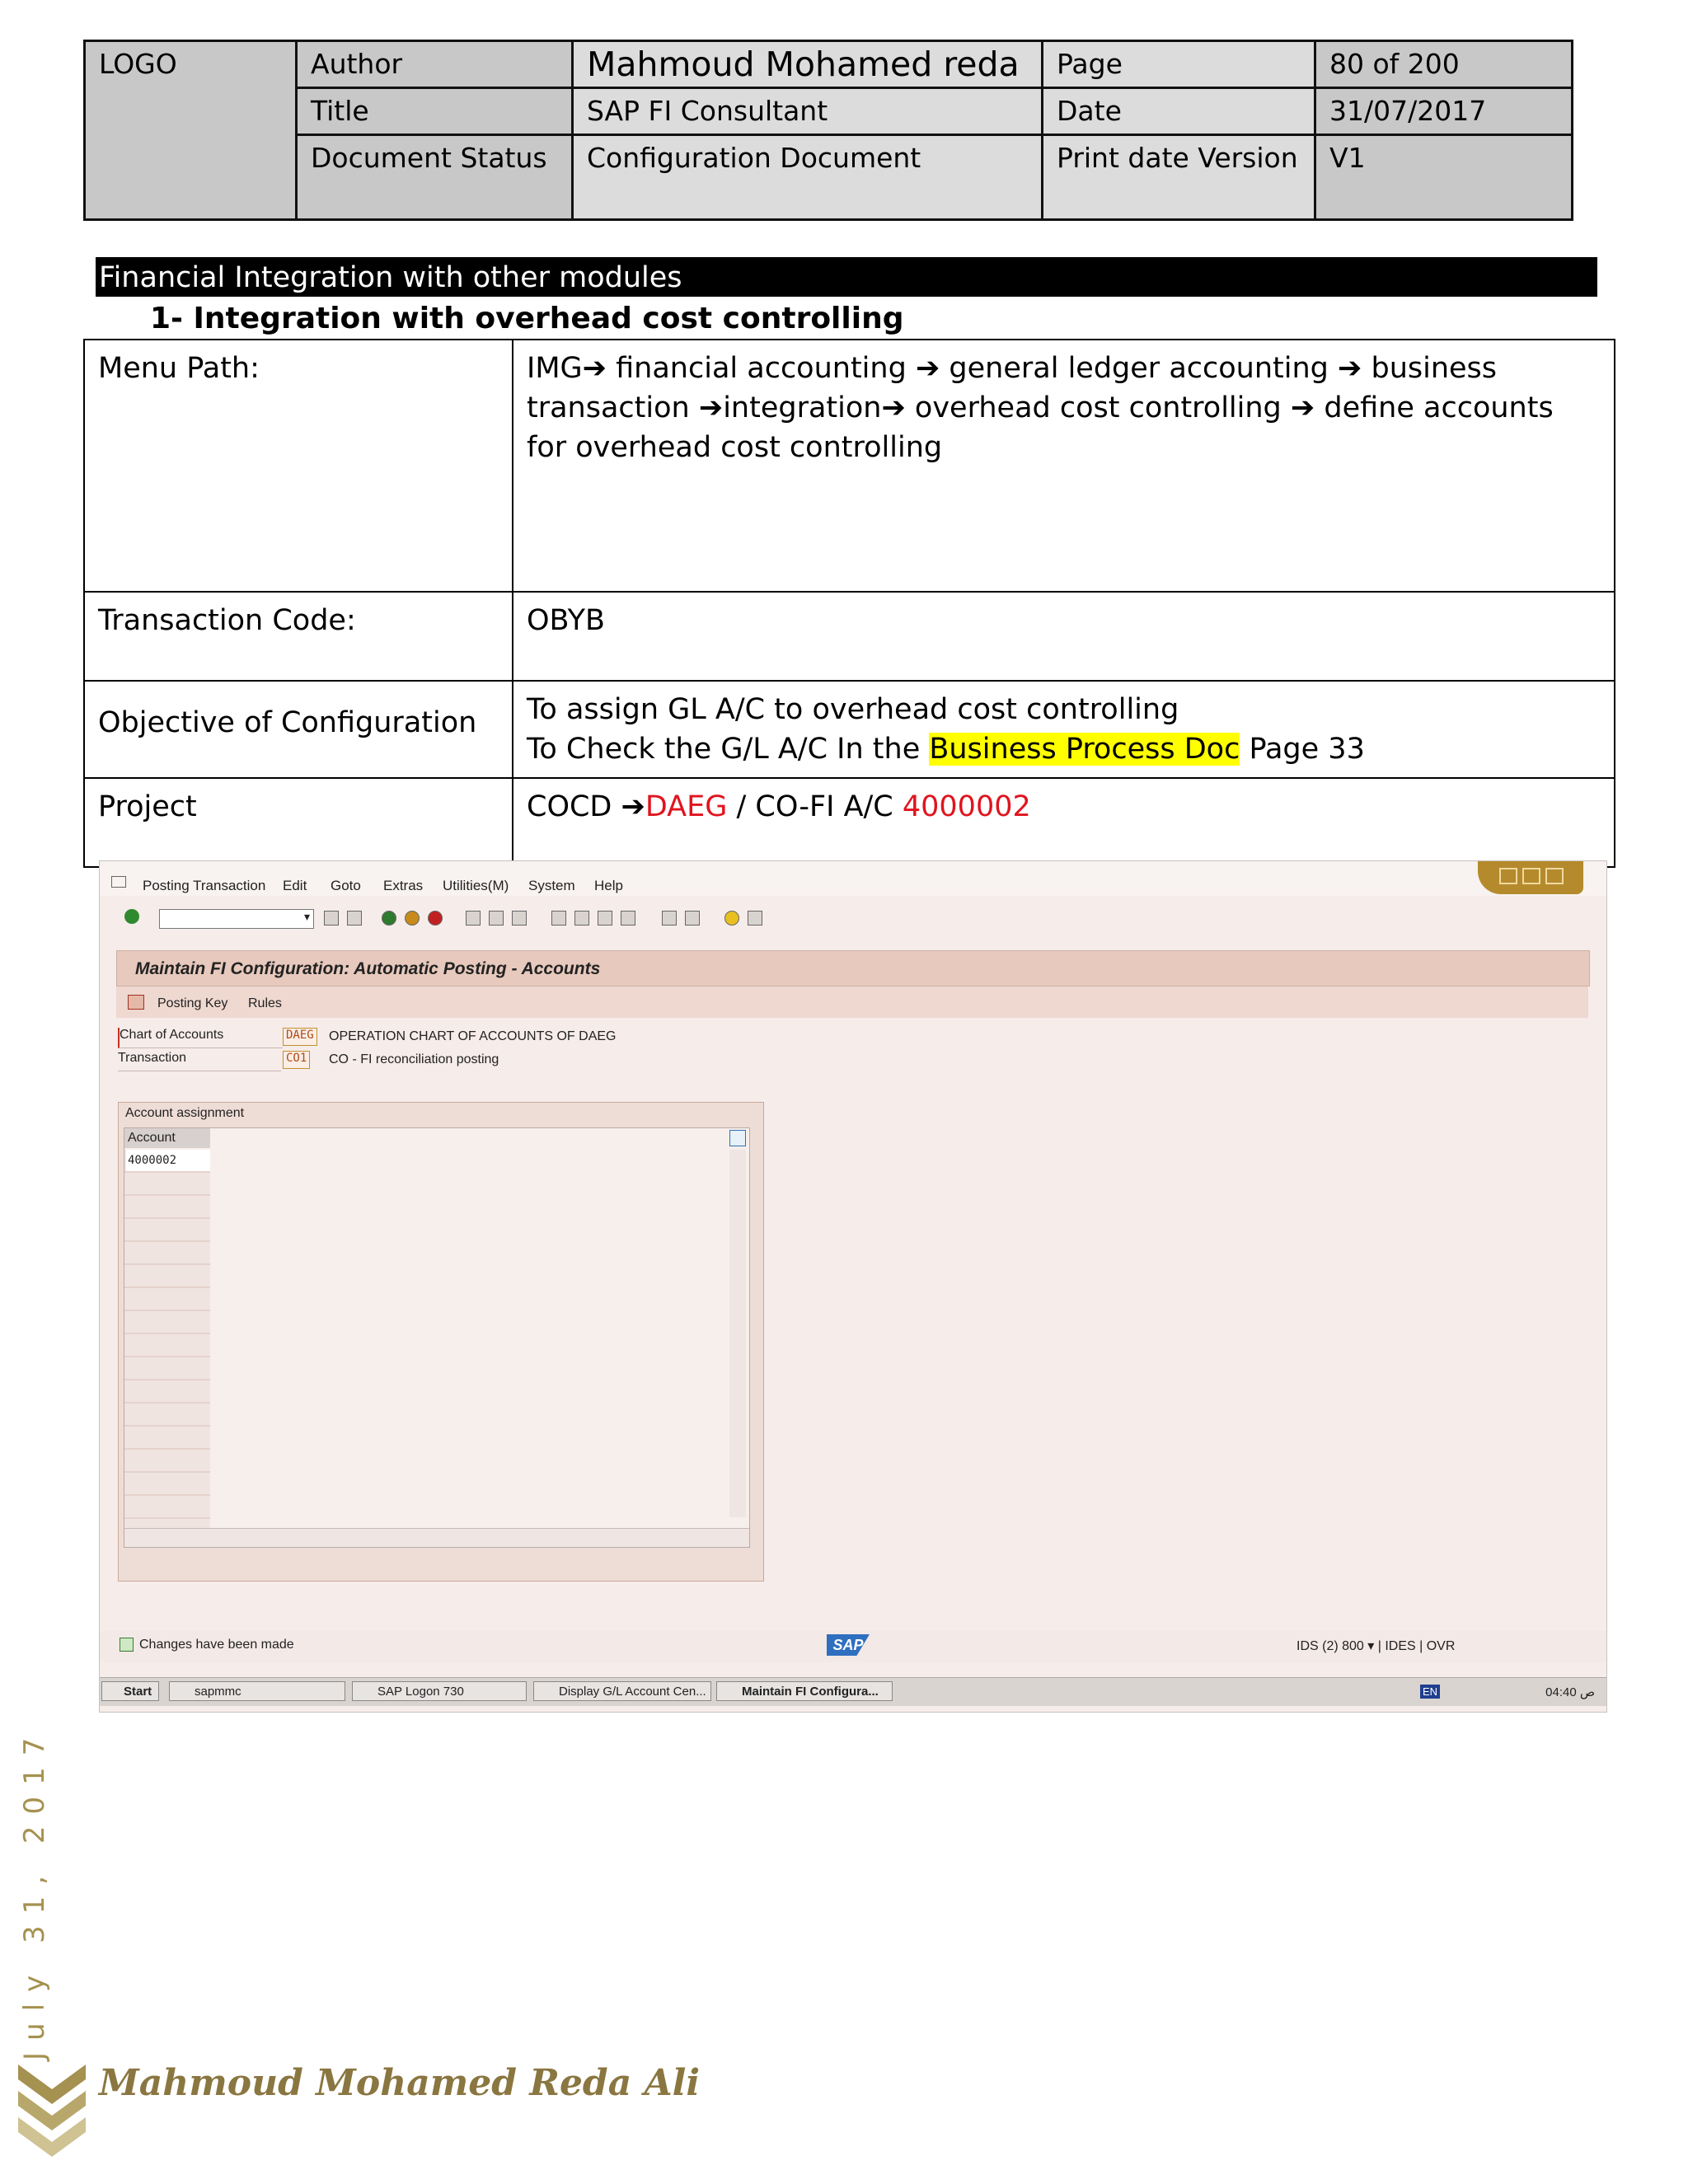 The image size is (1688, 2184). What do you see at coordinates (265, 1003) in the screenshot?
I see `rules-button: Rules` at bounding box center [265, 1003].